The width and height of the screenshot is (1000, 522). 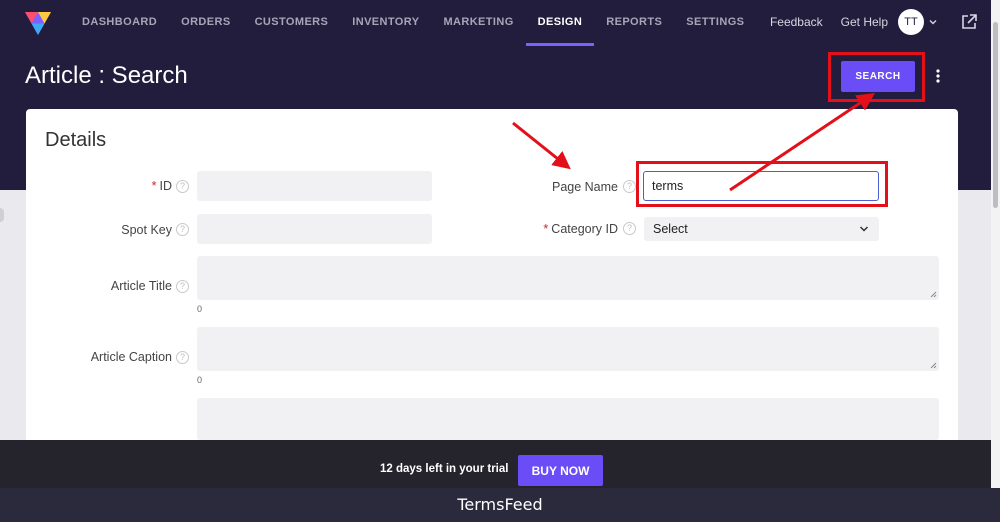 I want to click on page-name-label: Page Name, so click(x=584, y=187).